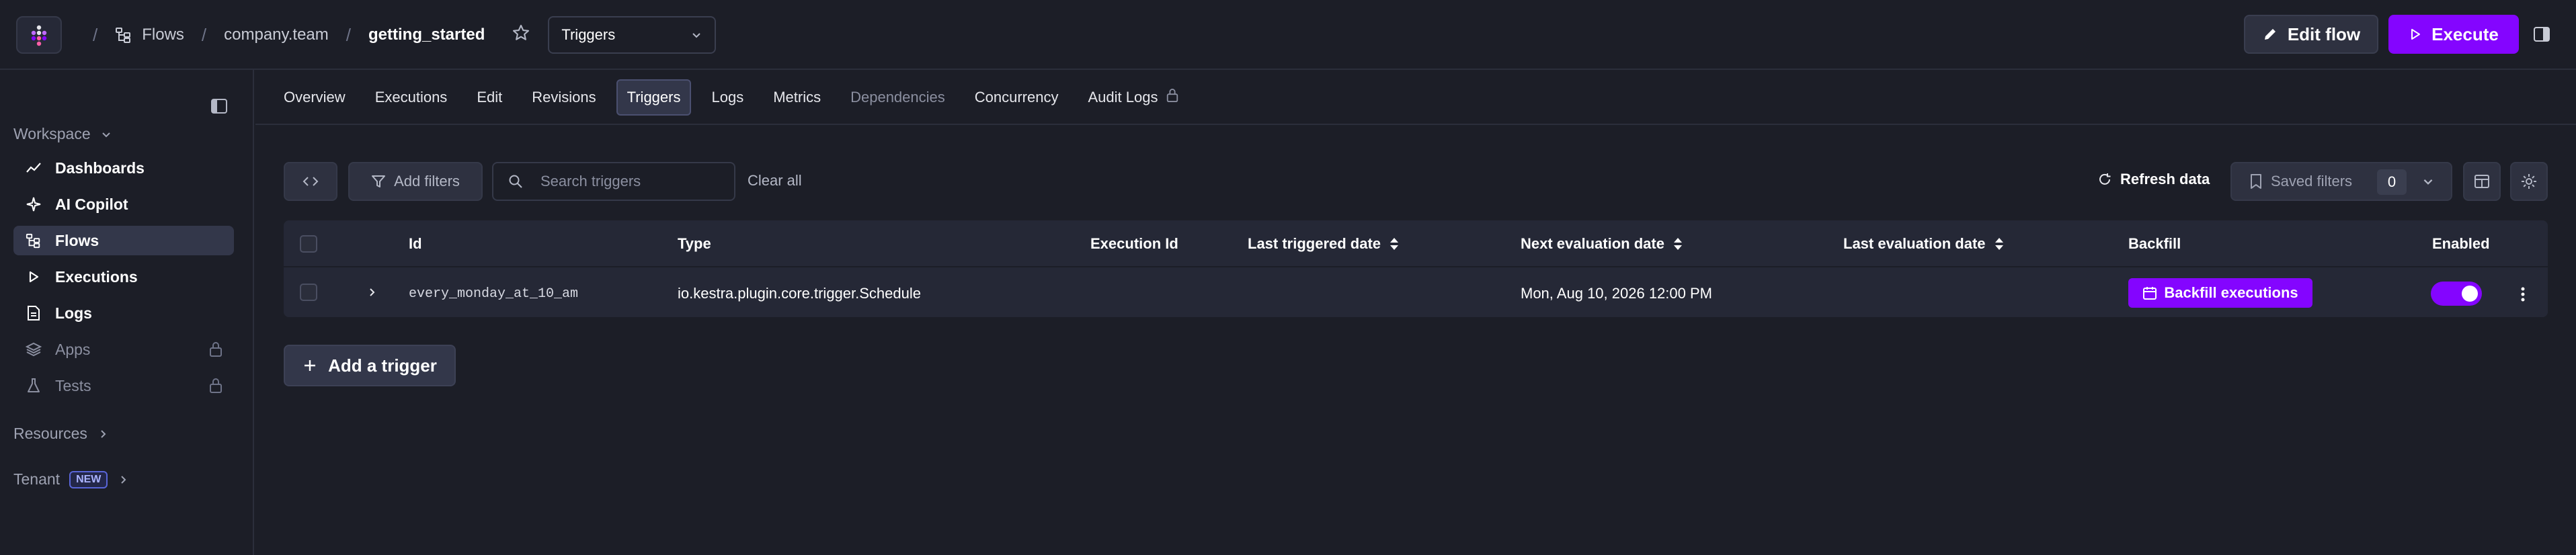  What do you see at coordinates (489, 97) in the screenshot?
I see `tab-edit: Edit` at bounding box center [489, 97].